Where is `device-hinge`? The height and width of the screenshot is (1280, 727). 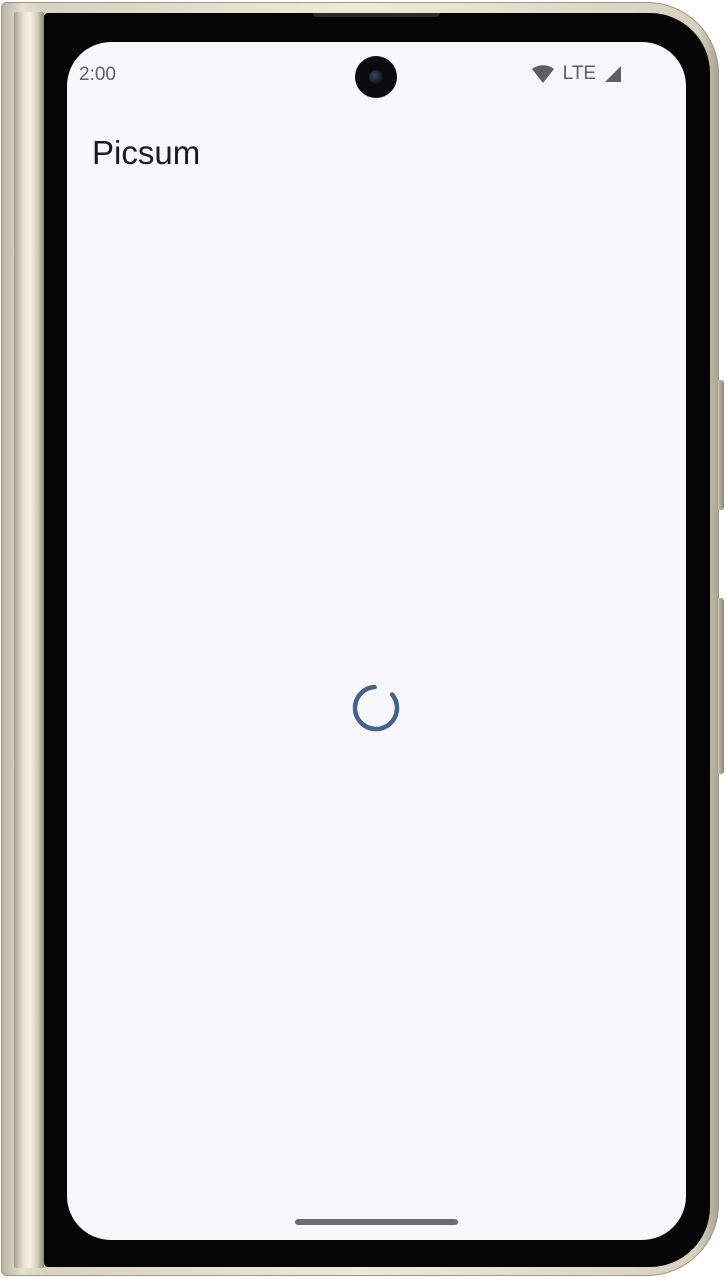 device-hinge is located at coordinates (29, 640).